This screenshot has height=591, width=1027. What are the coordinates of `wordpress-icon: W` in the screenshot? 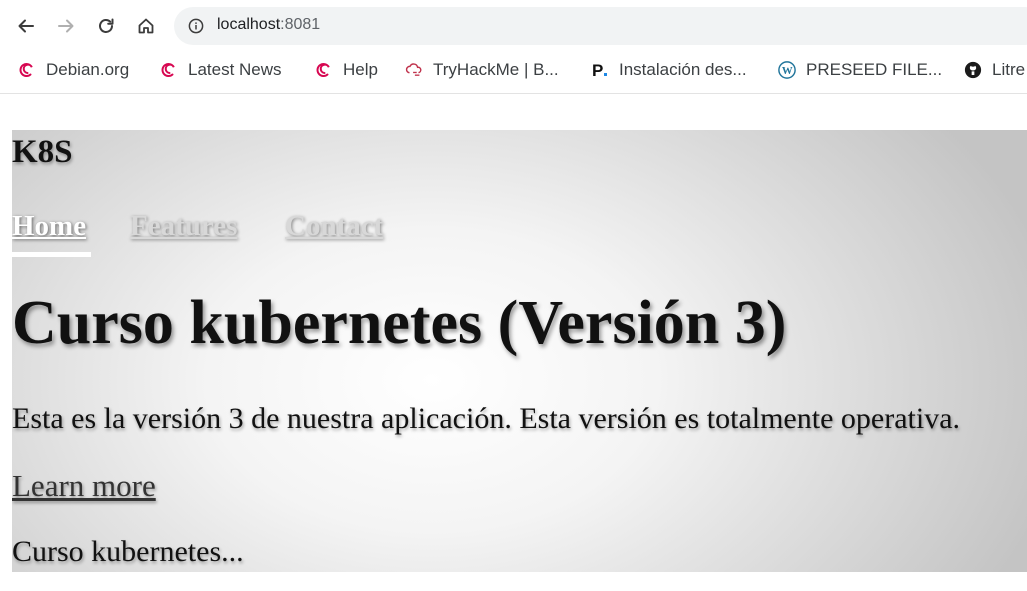 It's located at (787, 70).